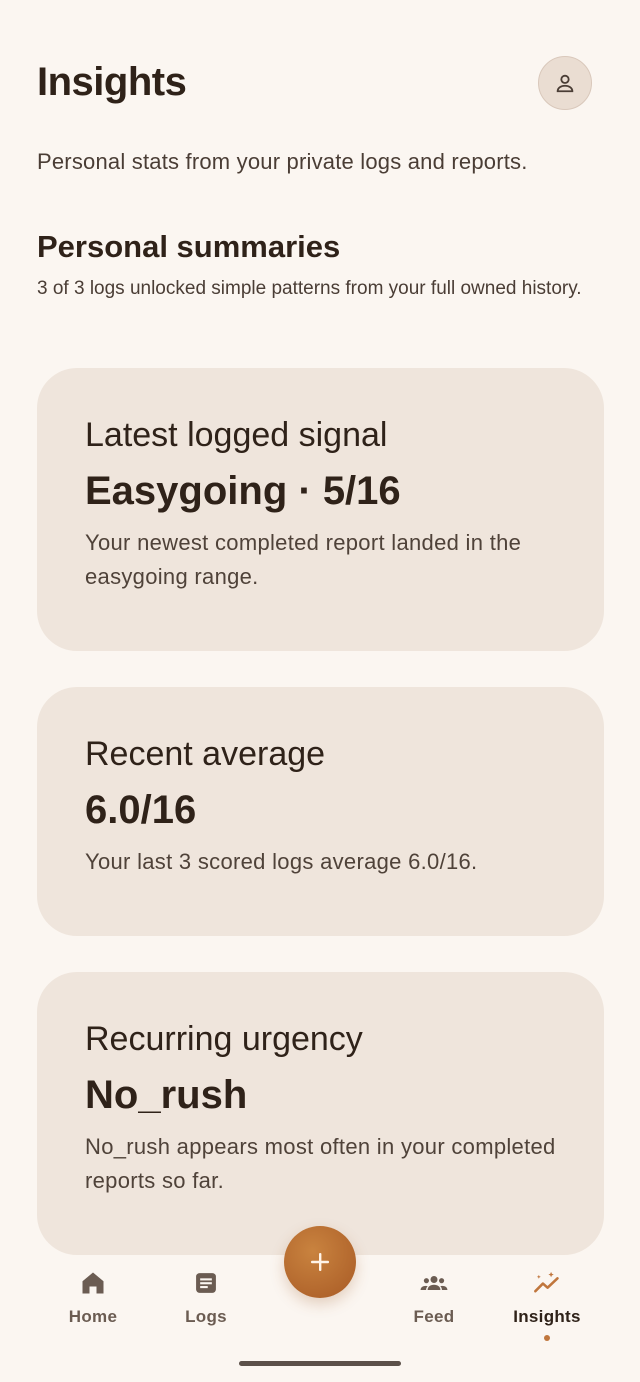 The height and width of the screenshot is (1382, 640). I want to click on profile-button, so click(565, 83).